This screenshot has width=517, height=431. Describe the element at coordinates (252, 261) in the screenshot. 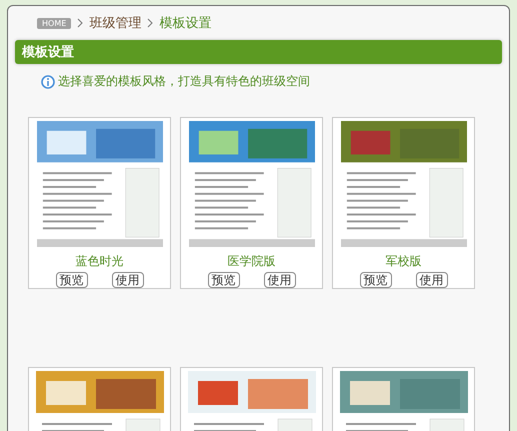

I see `template-name: 医学院版` at that location.